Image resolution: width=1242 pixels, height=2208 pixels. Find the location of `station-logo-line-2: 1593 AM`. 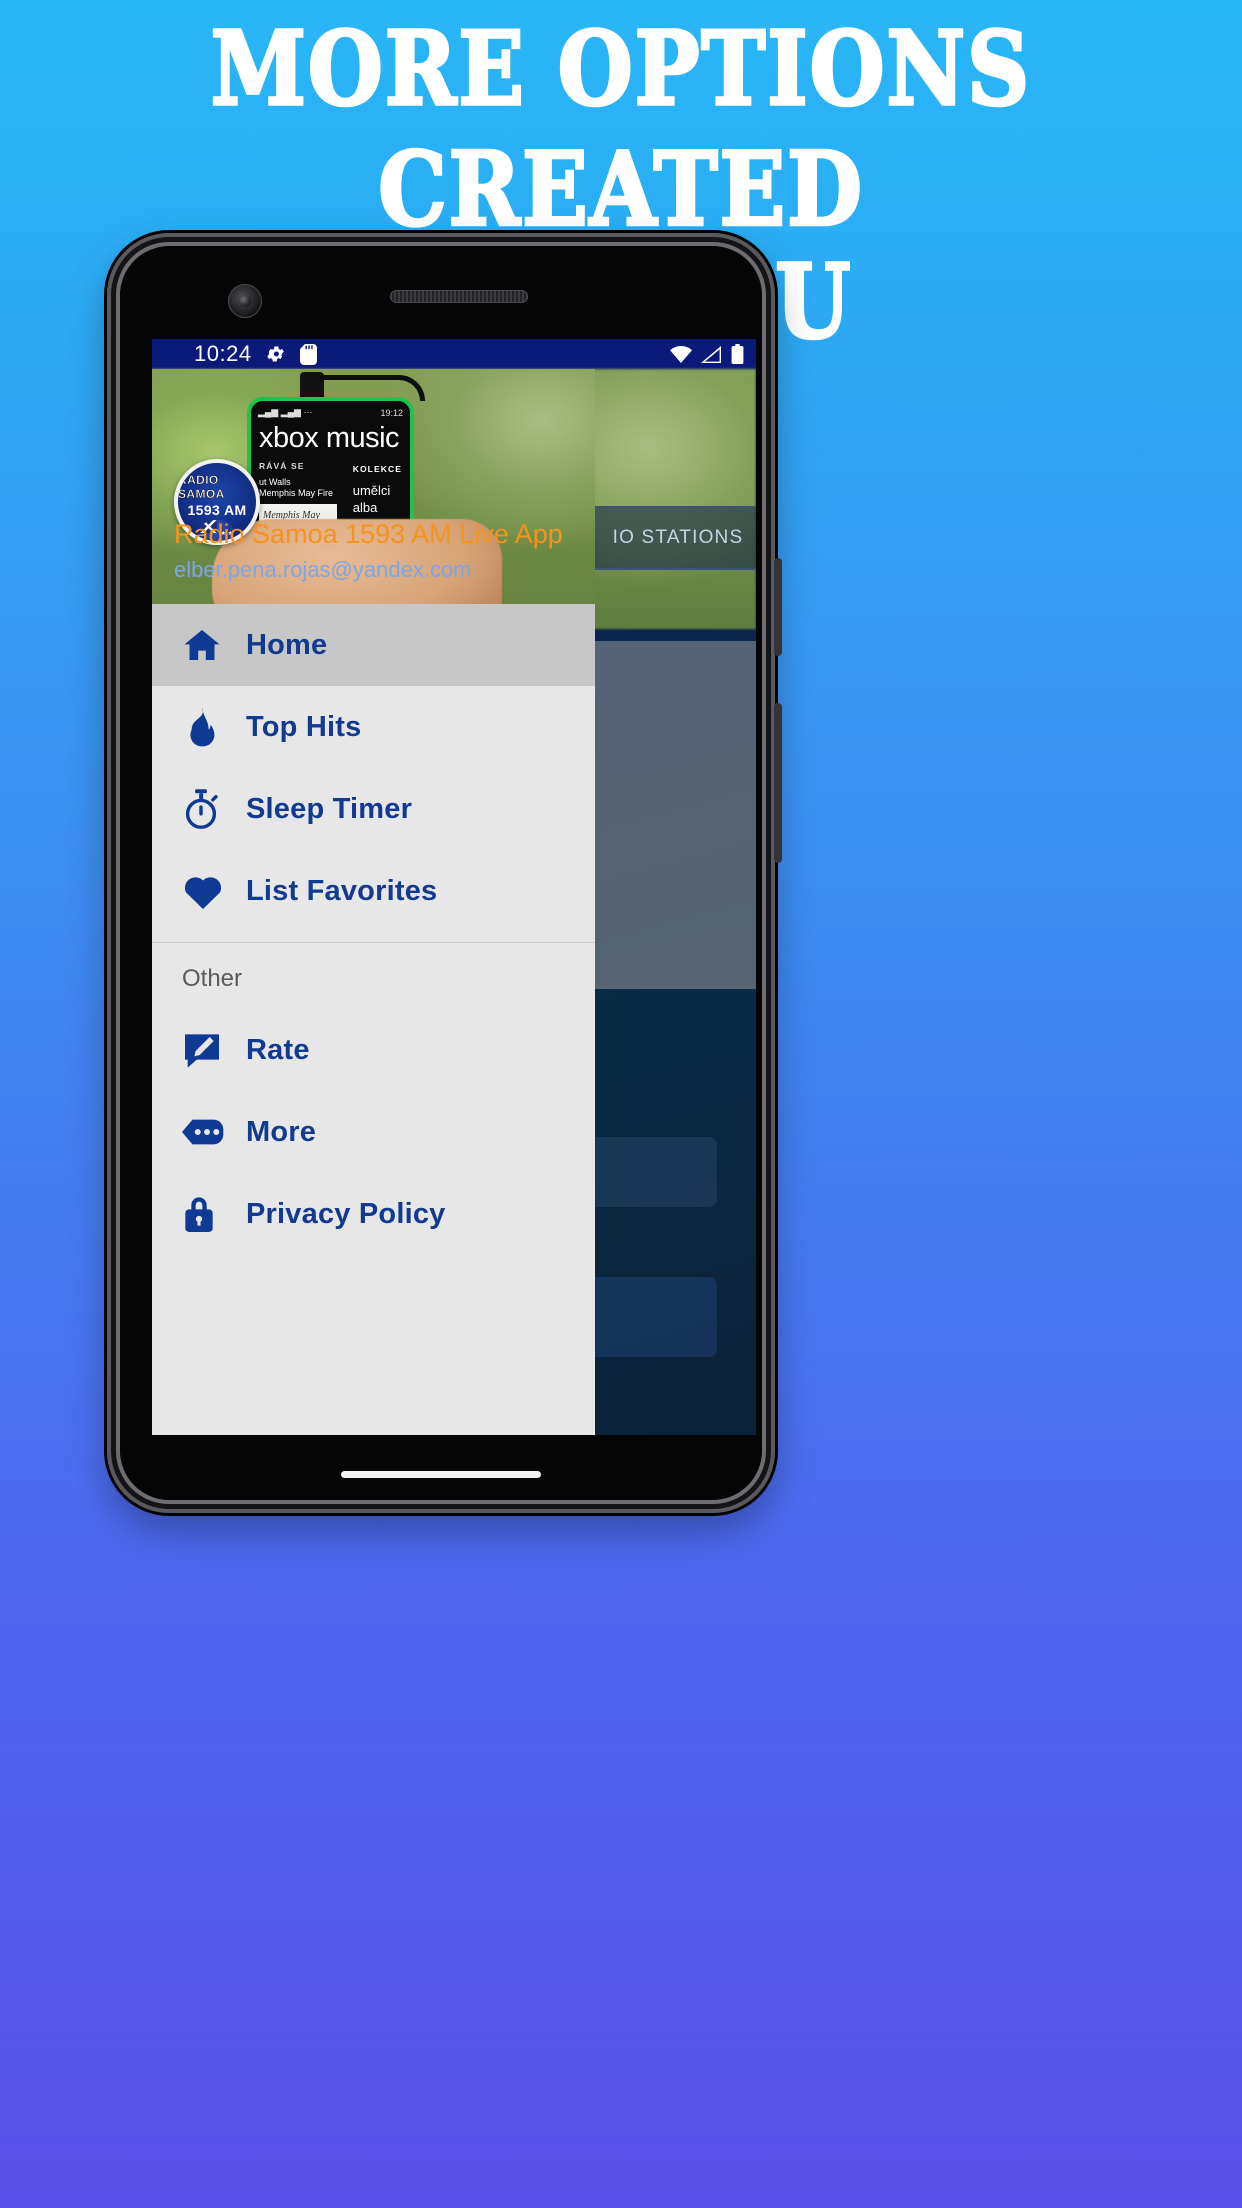

station-logo-line-2: 1593 AM is located at coordinates (217, 510).